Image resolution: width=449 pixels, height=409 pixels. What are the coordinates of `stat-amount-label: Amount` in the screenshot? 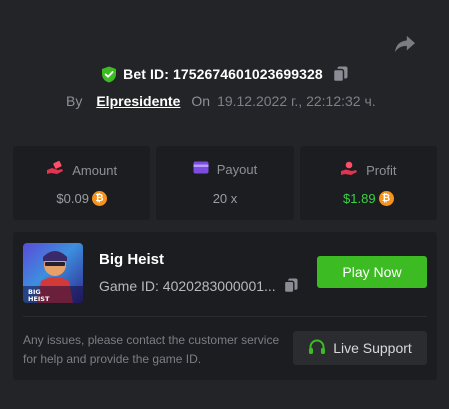 It's located at (95, 170).